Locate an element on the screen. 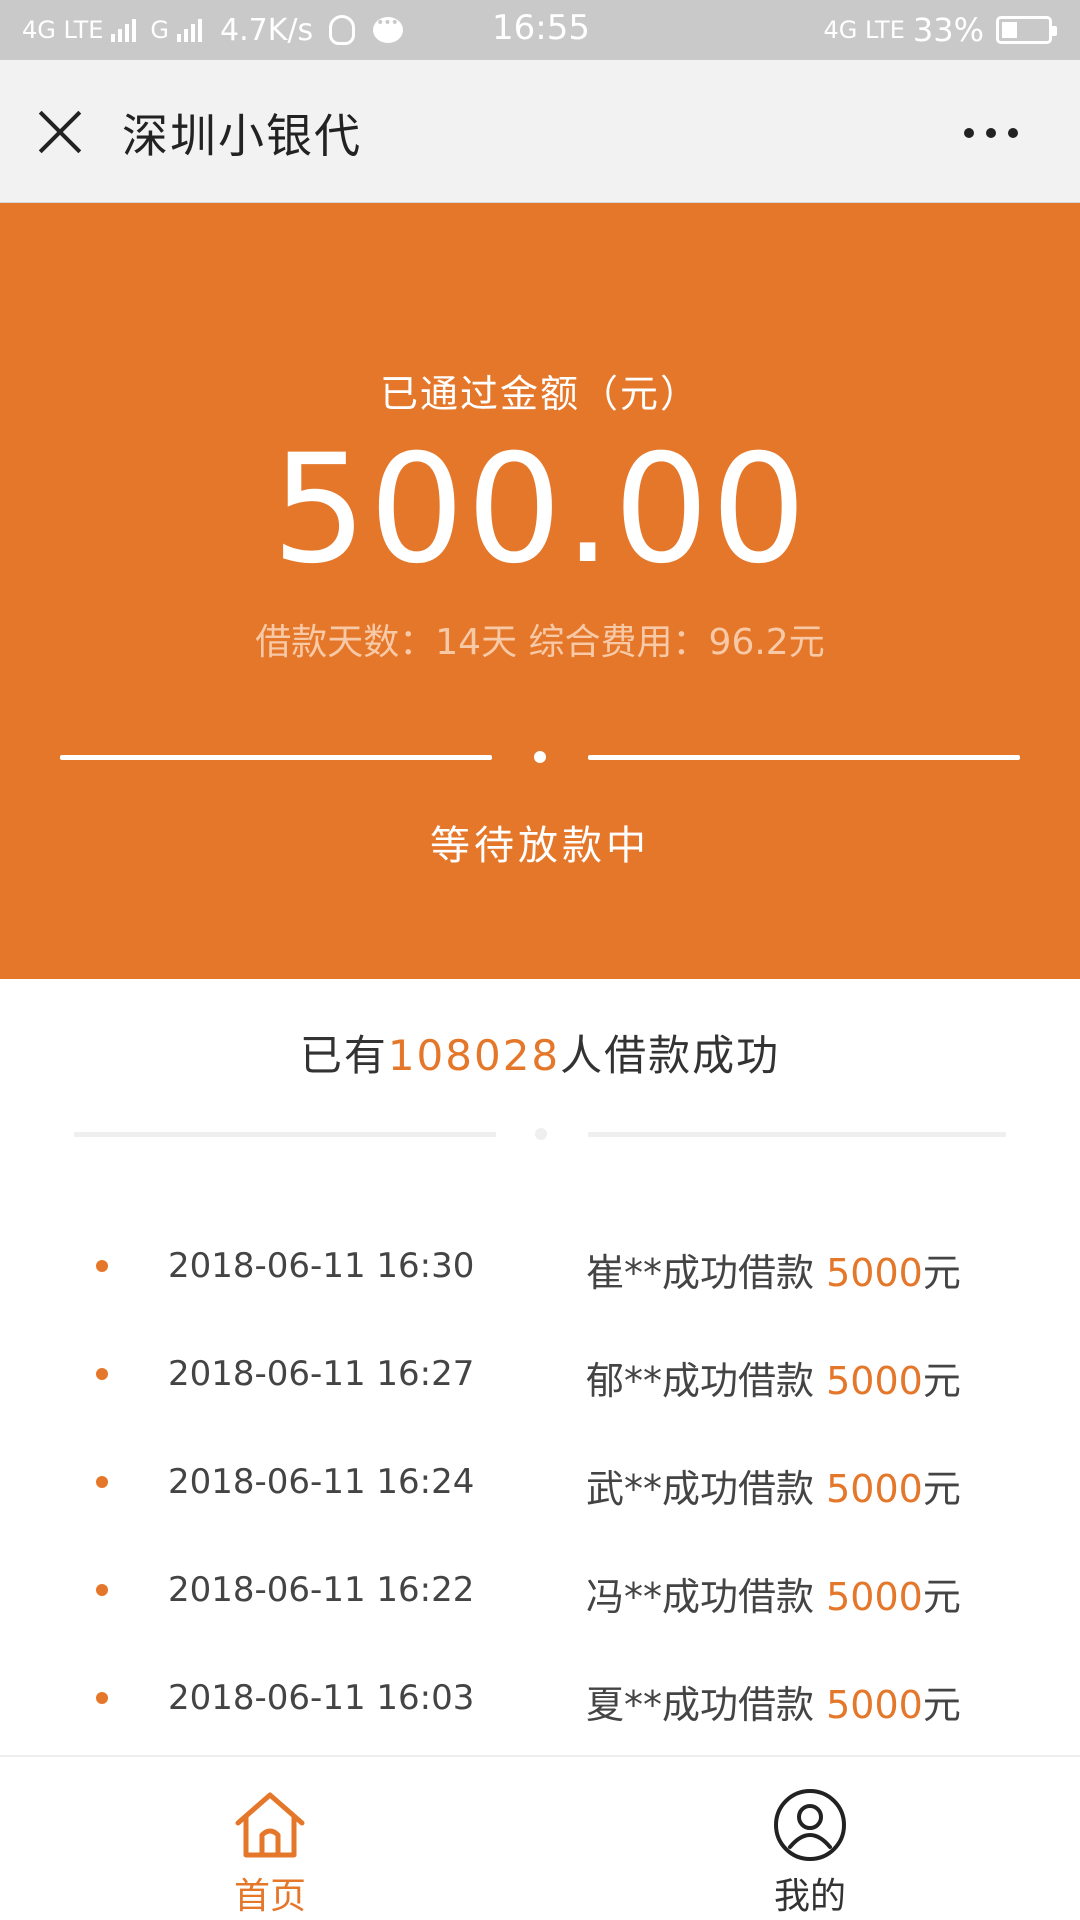  page-title: 深圳小银代 is located at coordinates (242, 136).